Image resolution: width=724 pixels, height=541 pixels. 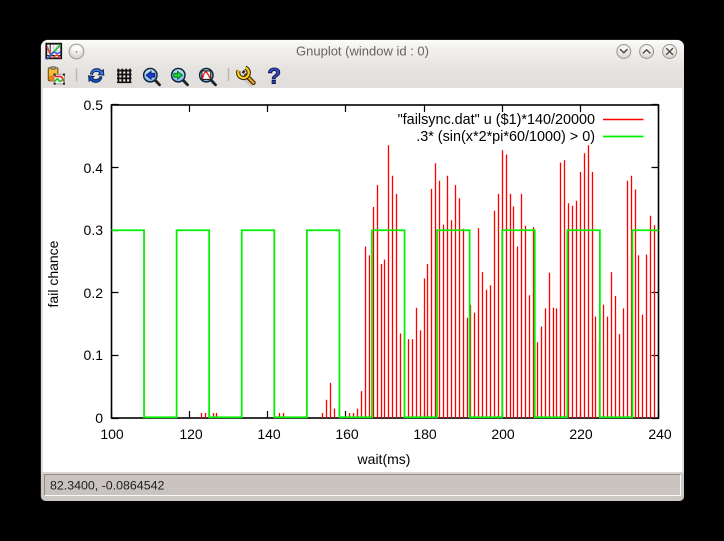 What do you see at coordinates (269, 434) in the screenshot?
I see `svg-text: 140` at bounding box center [269, 434].